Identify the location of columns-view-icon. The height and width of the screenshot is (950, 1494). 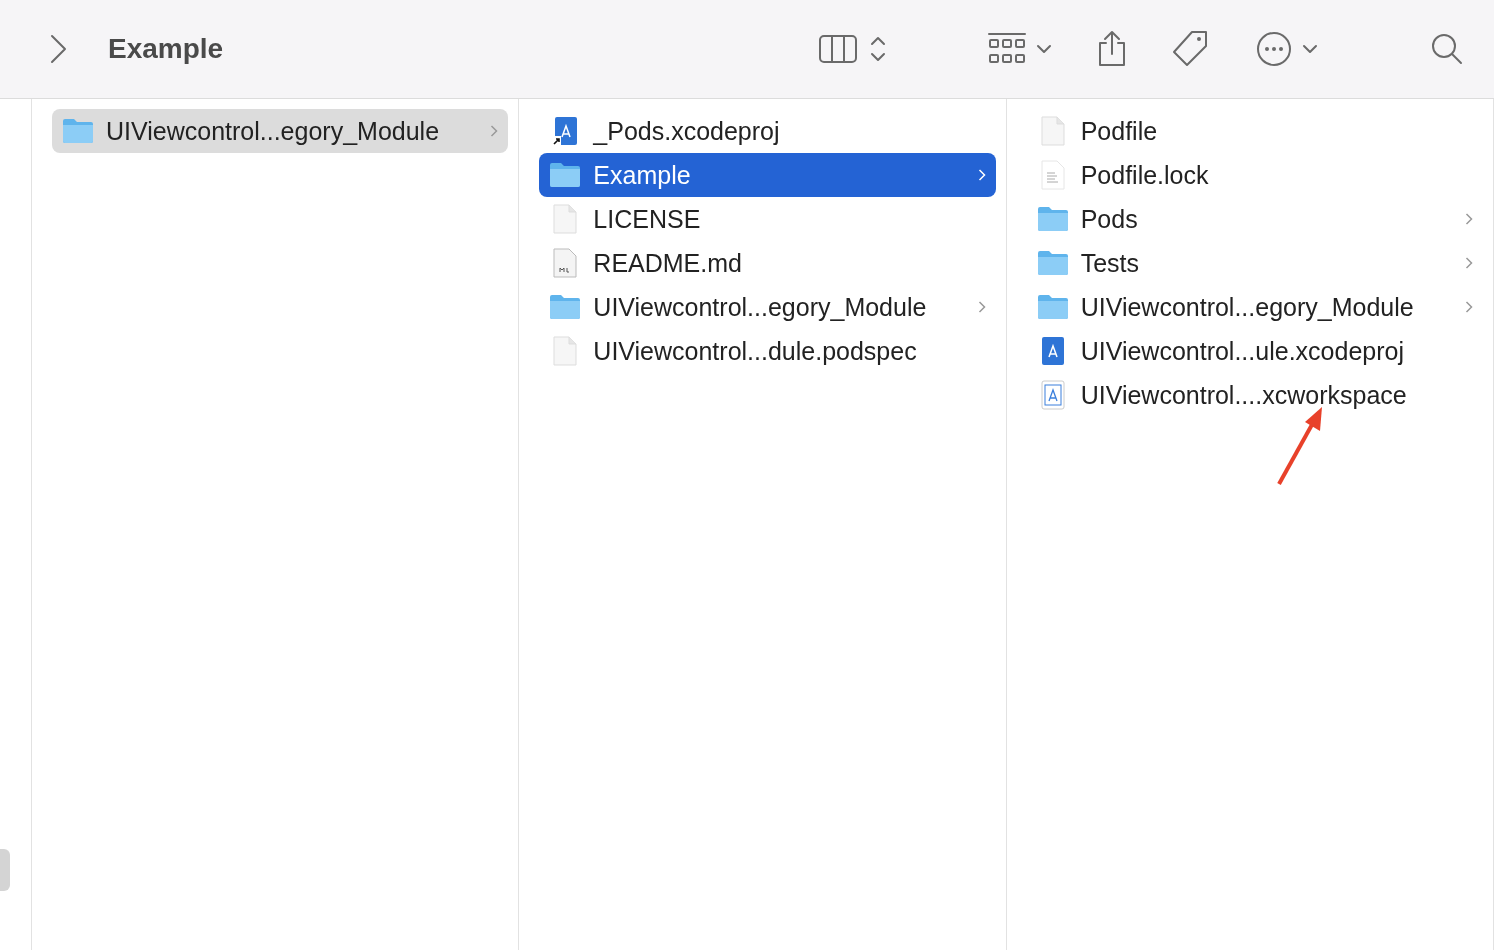
(838, 49).